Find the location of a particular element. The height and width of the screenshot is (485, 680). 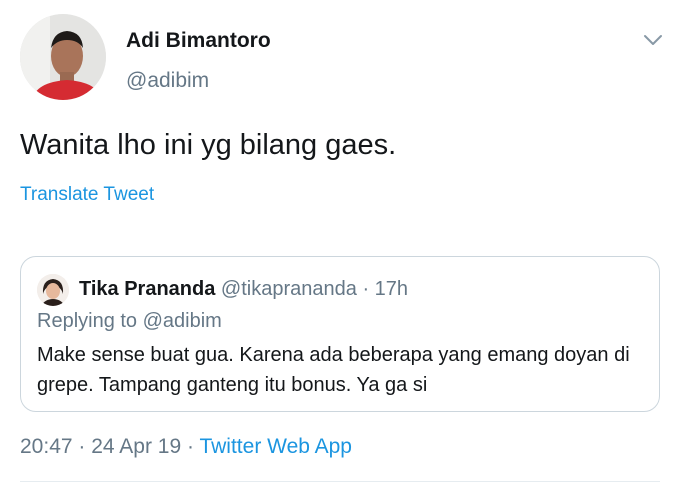

tweet-meta: 20:47 · 24 Apr 19 · Twitter Web App is located at coordinates (186, 447).